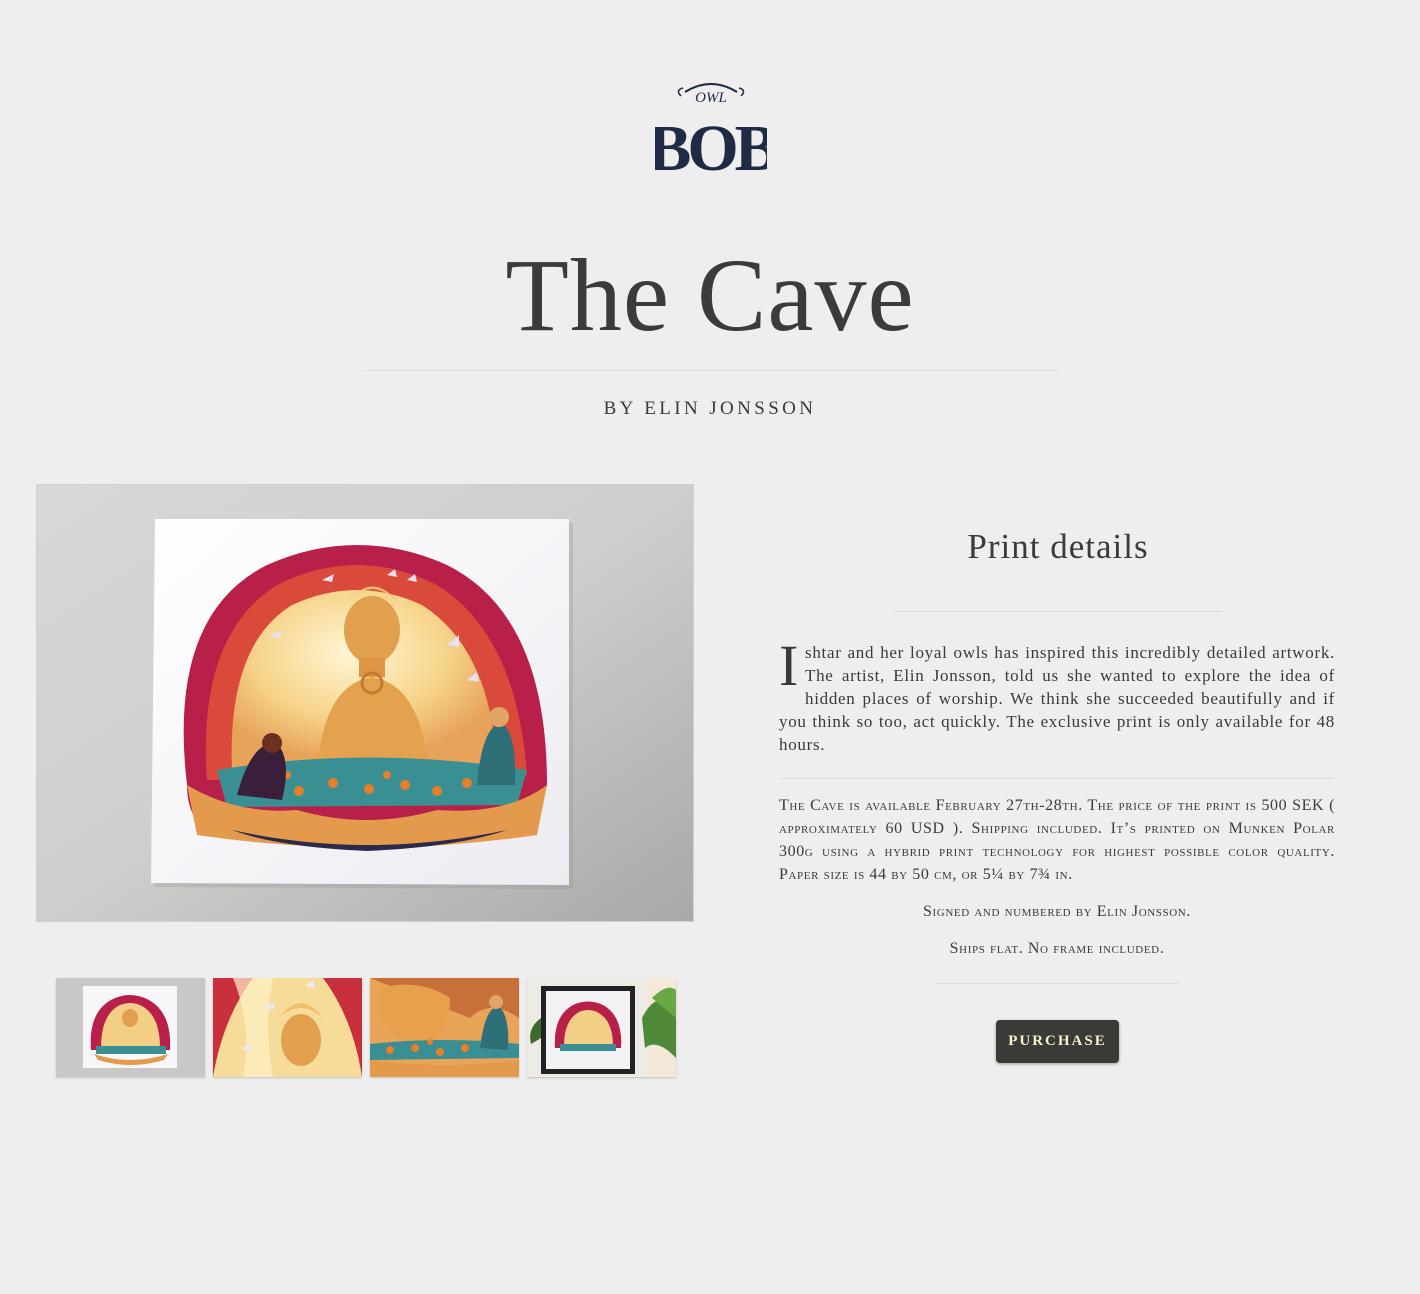  Describe the element at coordinates (711, 98) in the screenshot. I see `svg-text: OWL` at that location.